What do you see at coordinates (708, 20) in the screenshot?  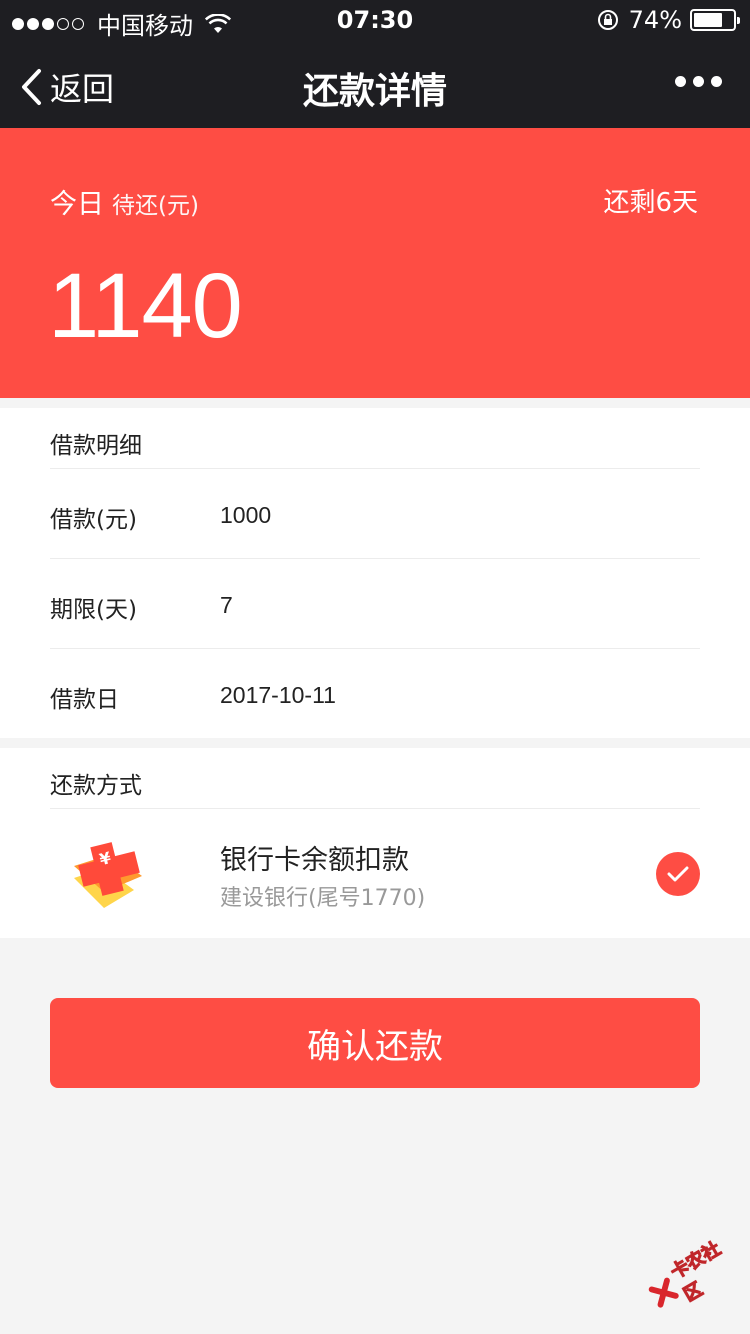 I see `battery-fill` at bounding box center [708, 20].